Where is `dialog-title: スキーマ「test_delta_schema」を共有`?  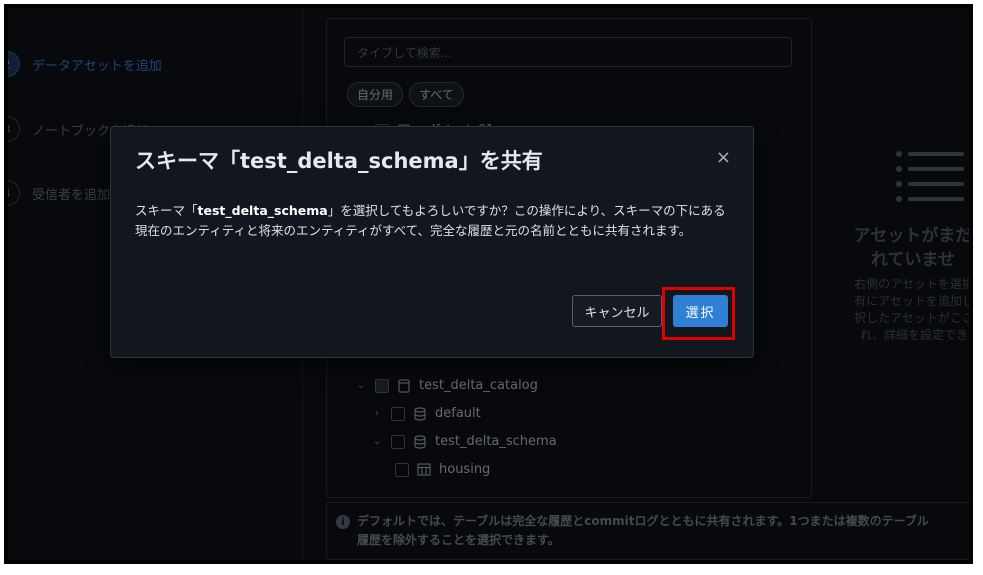 dialog-title: スキーマ「test_delta_schema」を共有 is located at coordinates (339, 161).